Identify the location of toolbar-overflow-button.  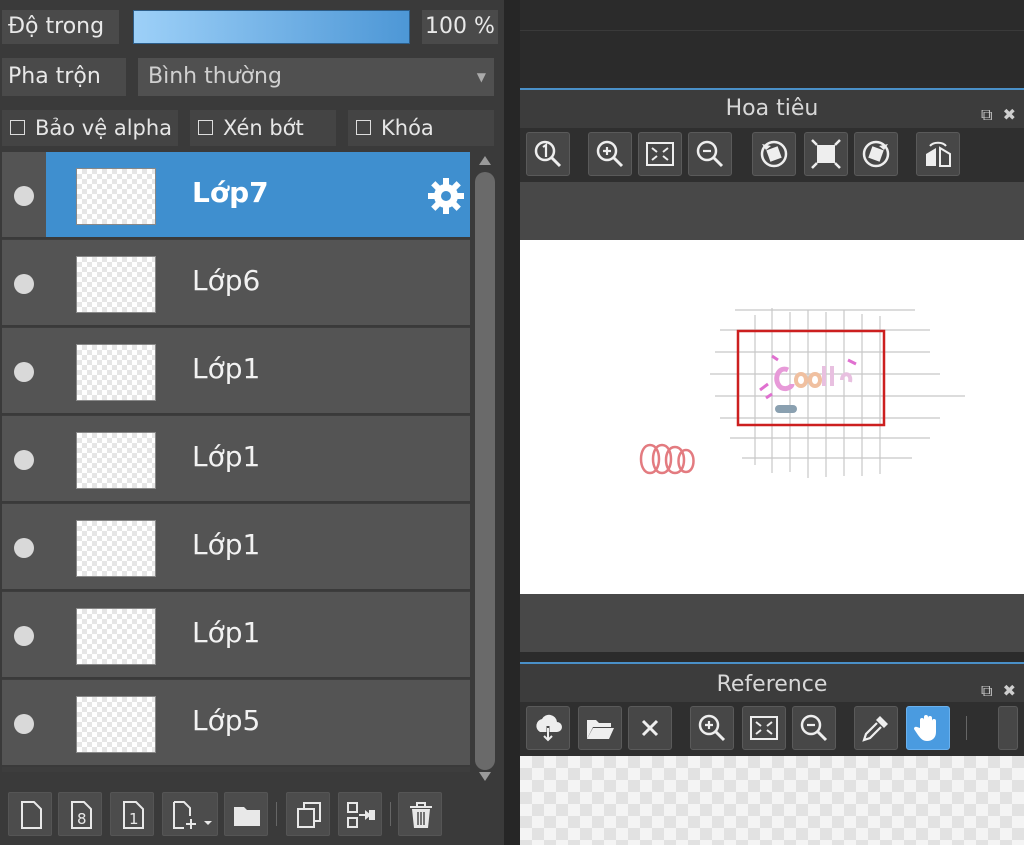
(1008, 728).